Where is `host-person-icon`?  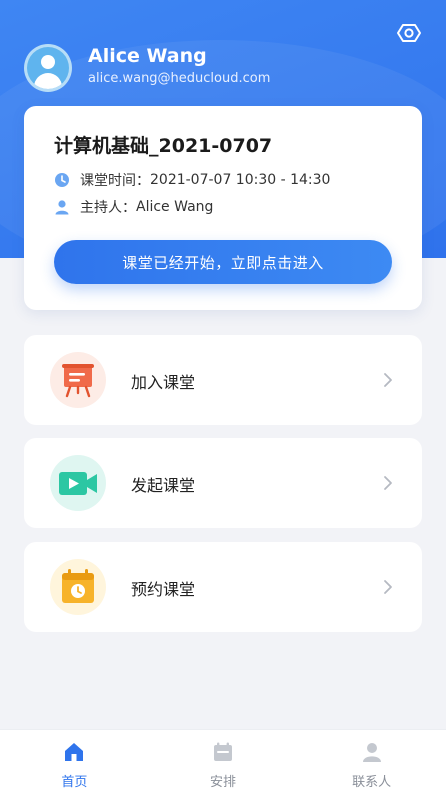
host-person-icon is located at coordinates (62, 207).